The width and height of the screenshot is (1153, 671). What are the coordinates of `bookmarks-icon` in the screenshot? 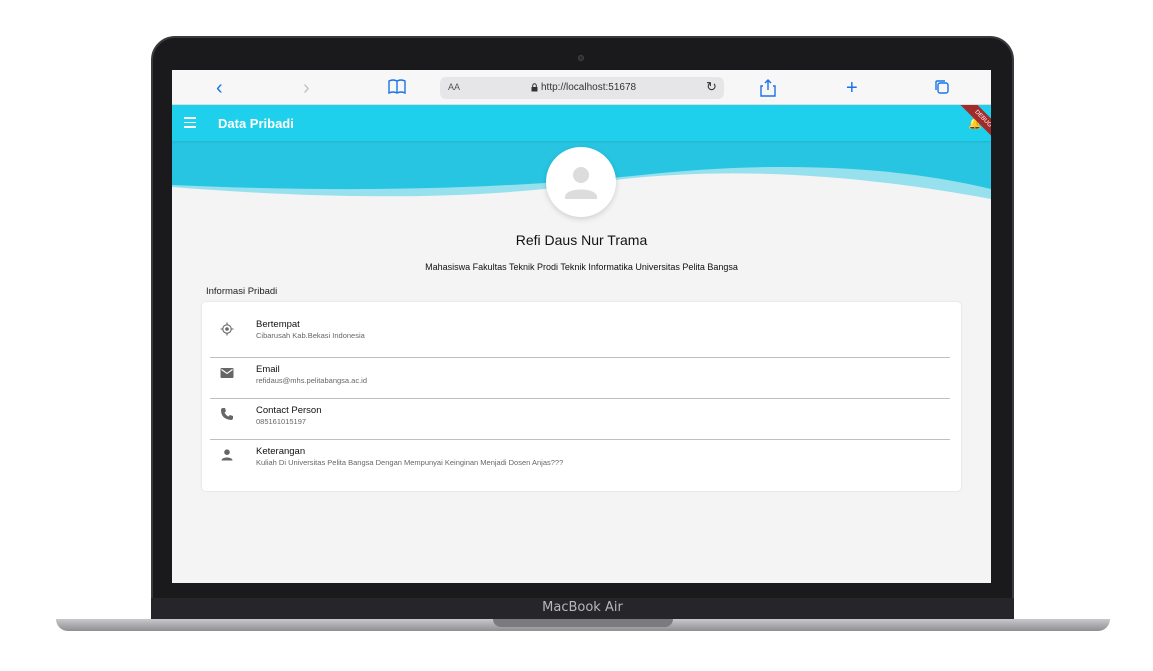 It's located at (397, 88).